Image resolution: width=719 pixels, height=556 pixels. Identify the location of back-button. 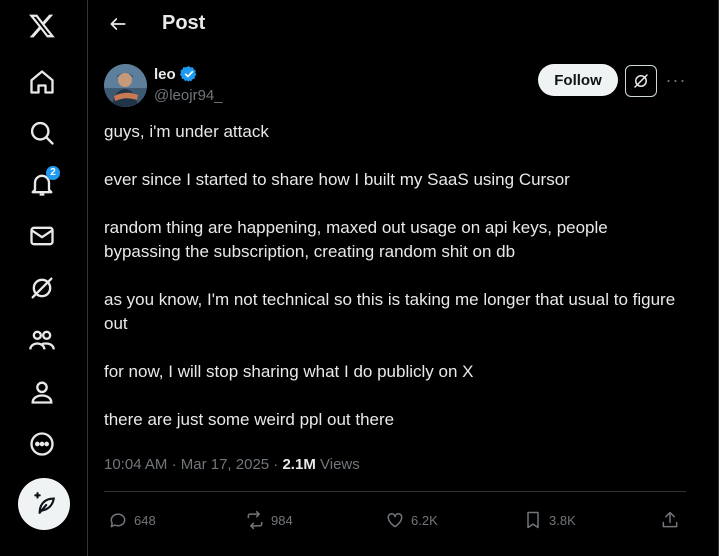
(118, 24).